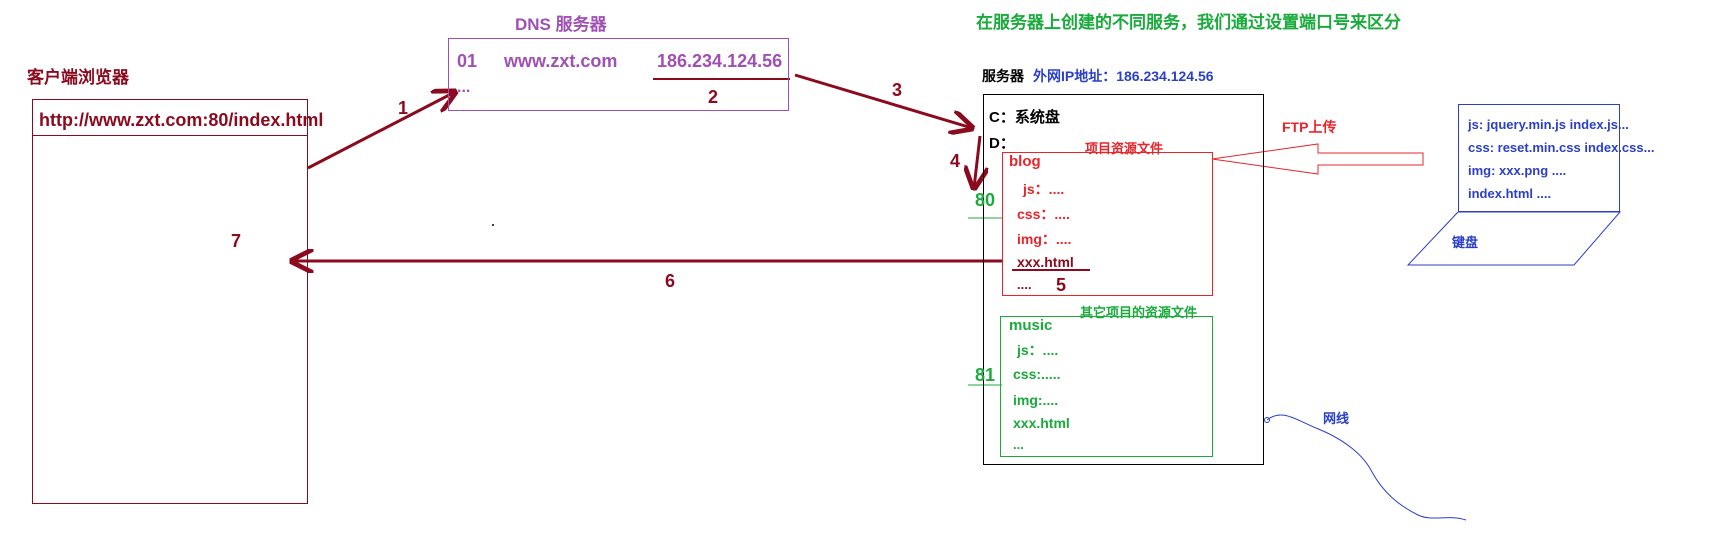  I want to click on step-4-label: 4, so click(955, 161).